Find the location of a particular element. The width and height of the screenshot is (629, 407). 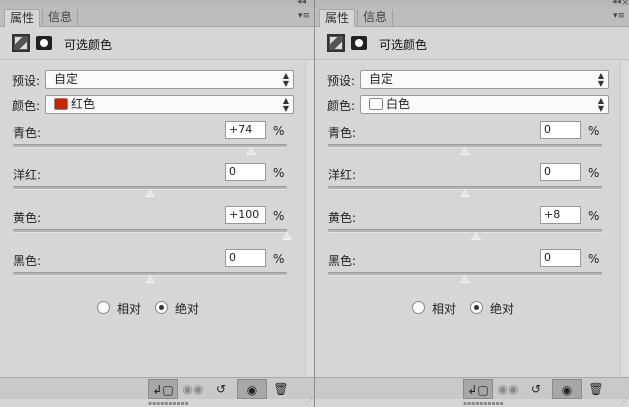

colors-value: 白色 is located at coordinates (398, 104).